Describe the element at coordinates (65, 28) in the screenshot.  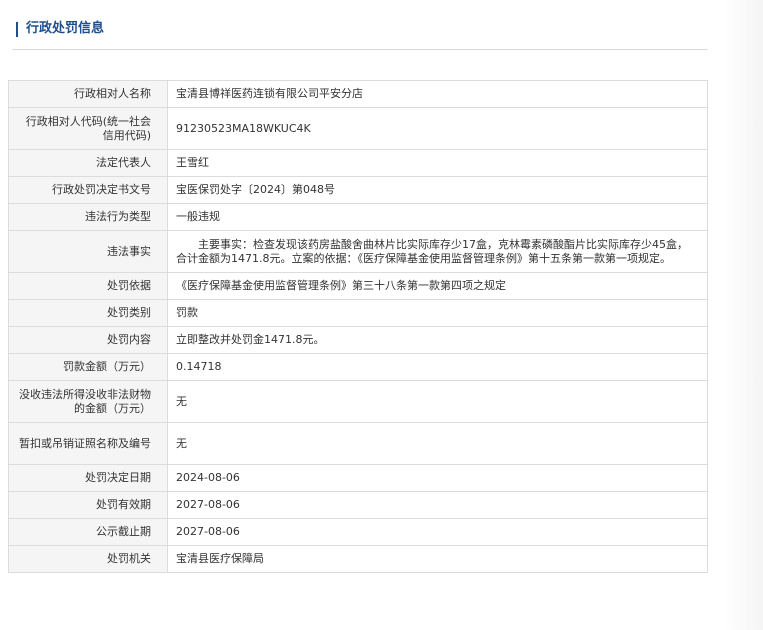
I see `section-title: 行政处罚信息` at that location.